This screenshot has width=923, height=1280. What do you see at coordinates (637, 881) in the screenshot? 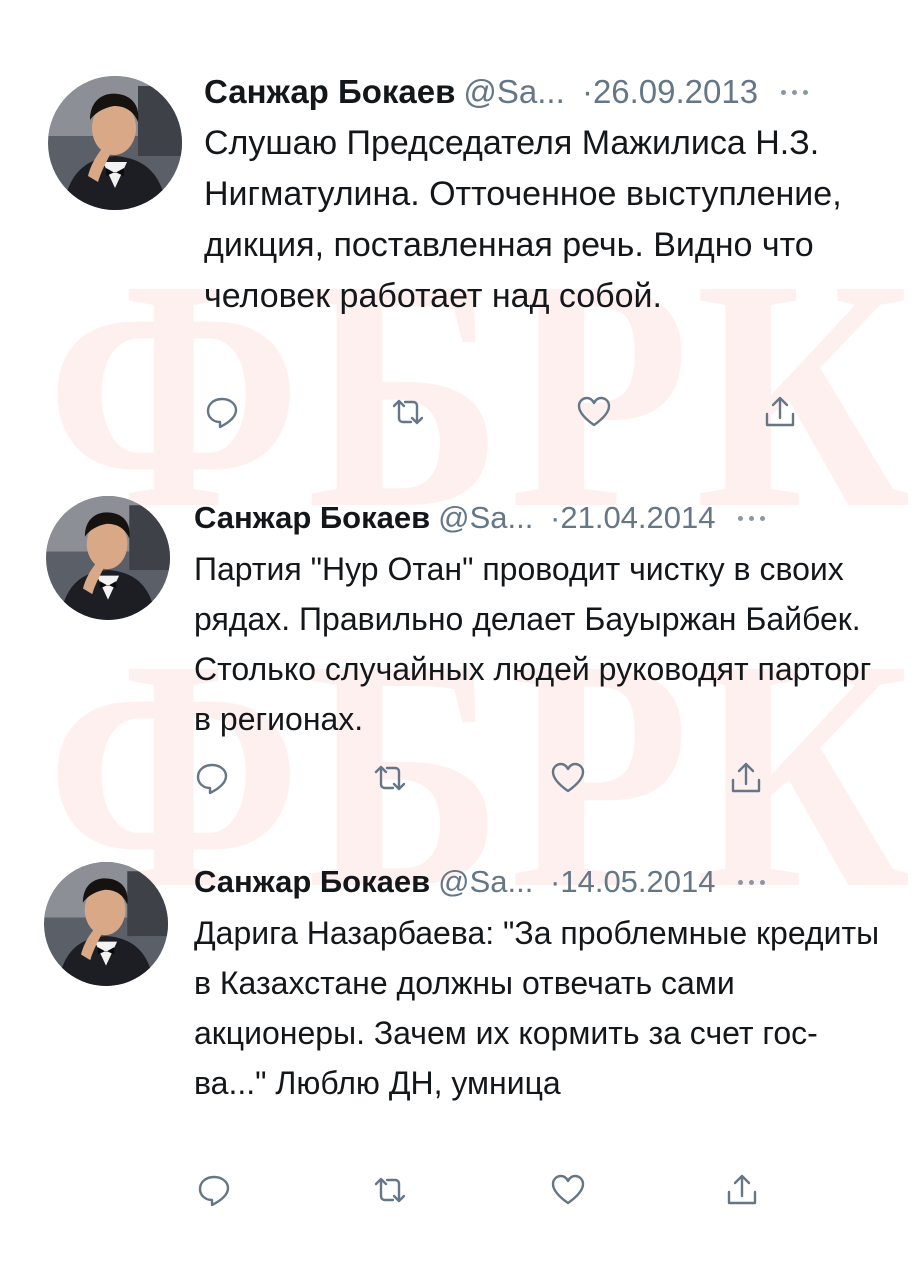
I see `tweet-date: 14.05.2014` at bounding box center [637, 881].